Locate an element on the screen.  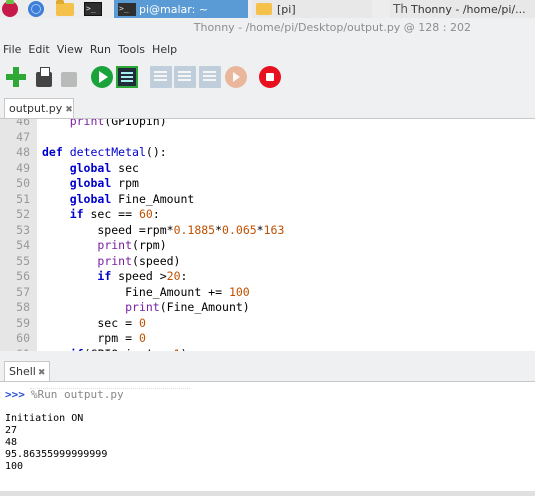
taskbar-folder-task: [pi] is located at coordinates (312, 9).